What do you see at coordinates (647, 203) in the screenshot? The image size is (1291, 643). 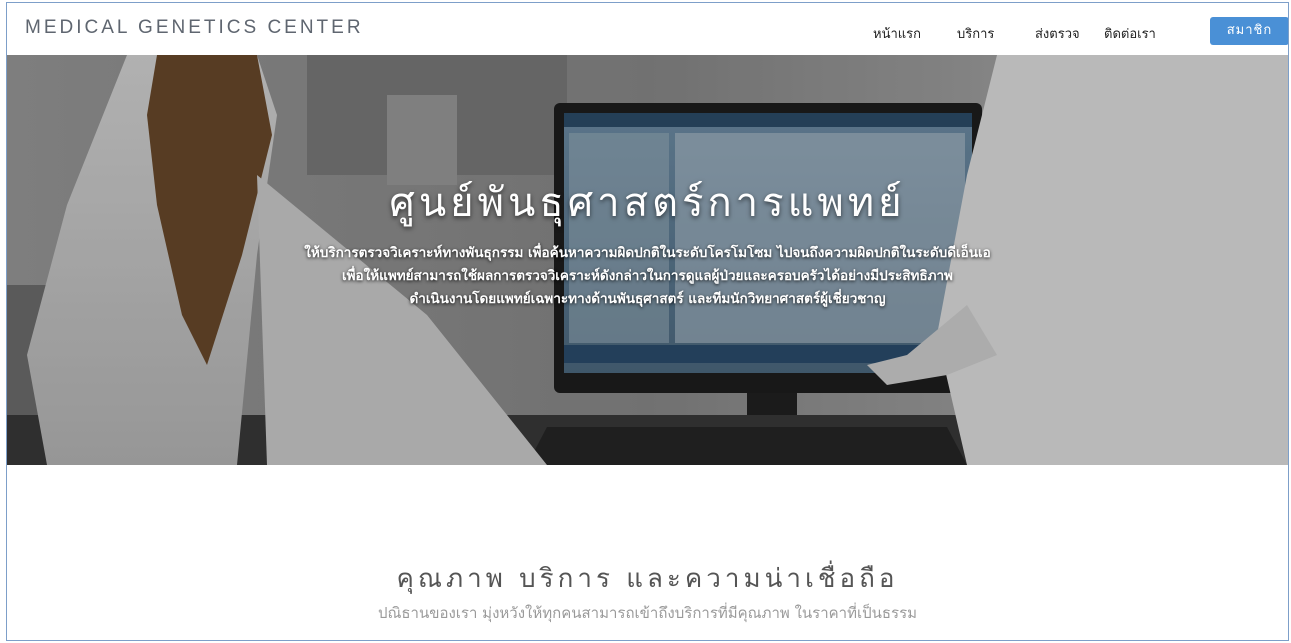 I see `hero-title: ศูนย์พันธุศาสตร์การแพทย์` at bounding box center [647, 203].